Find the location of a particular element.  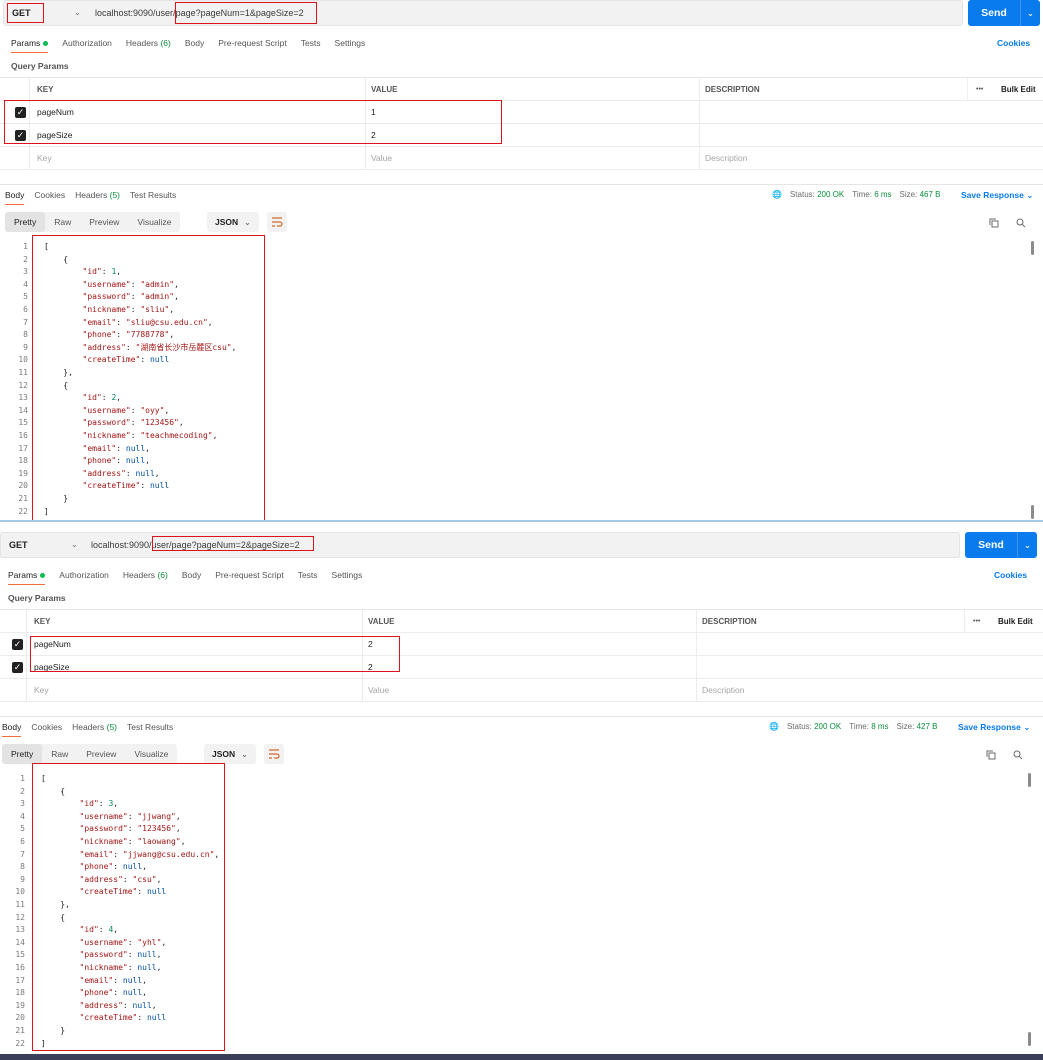

status-badge: 200 OK is located at coordinates (831, 194).